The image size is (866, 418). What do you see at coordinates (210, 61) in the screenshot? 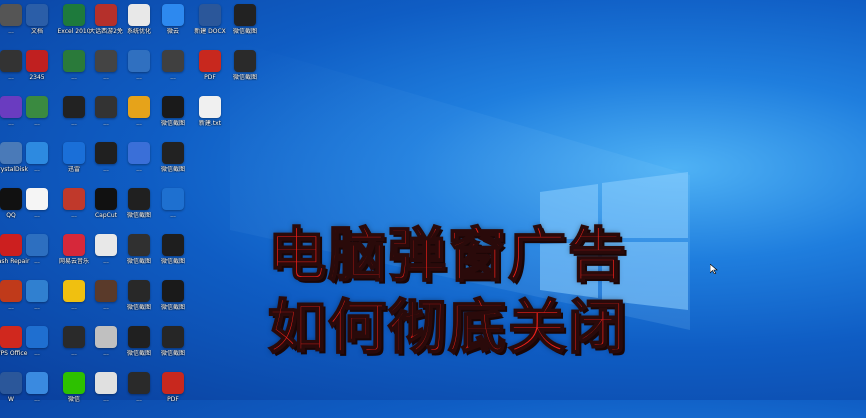
I see `pdf-icon` at bounding box center [210, 61].